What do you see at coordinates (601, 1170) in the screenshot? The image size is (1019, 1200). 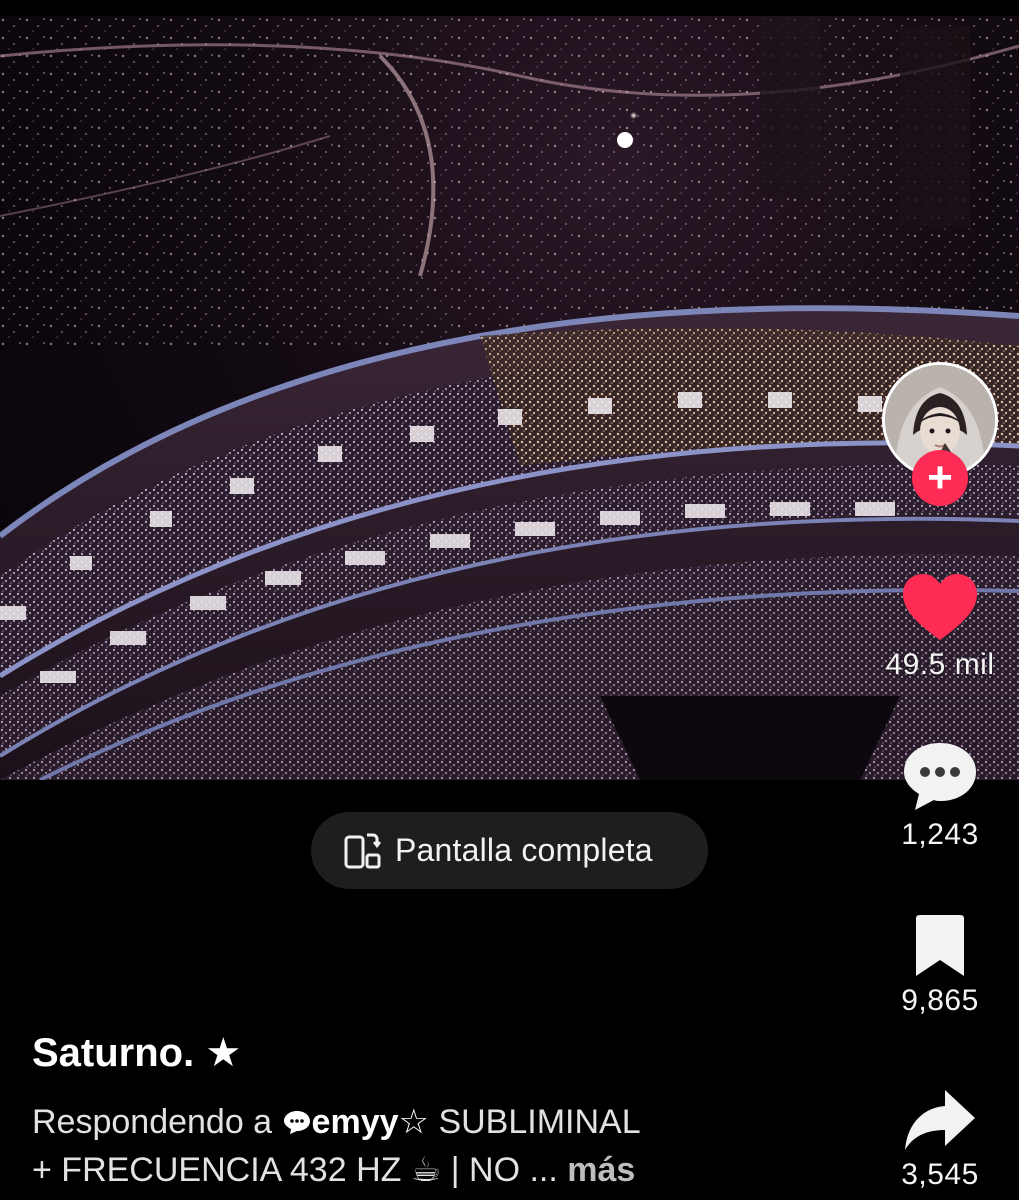 I see `more-link: más` at bounding box center [601, 1170].